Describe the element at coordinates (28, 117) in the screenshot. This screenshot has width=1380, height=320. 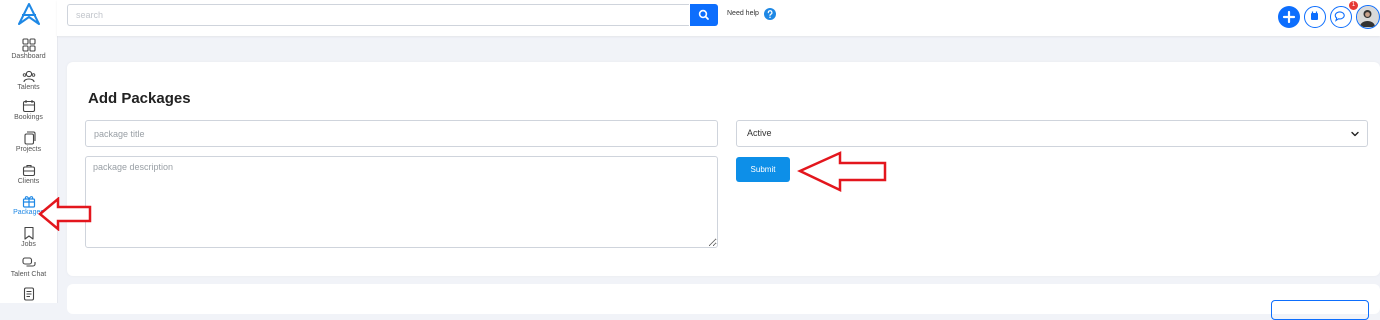
I see `sidebar-item-label: Bookings` at that location.